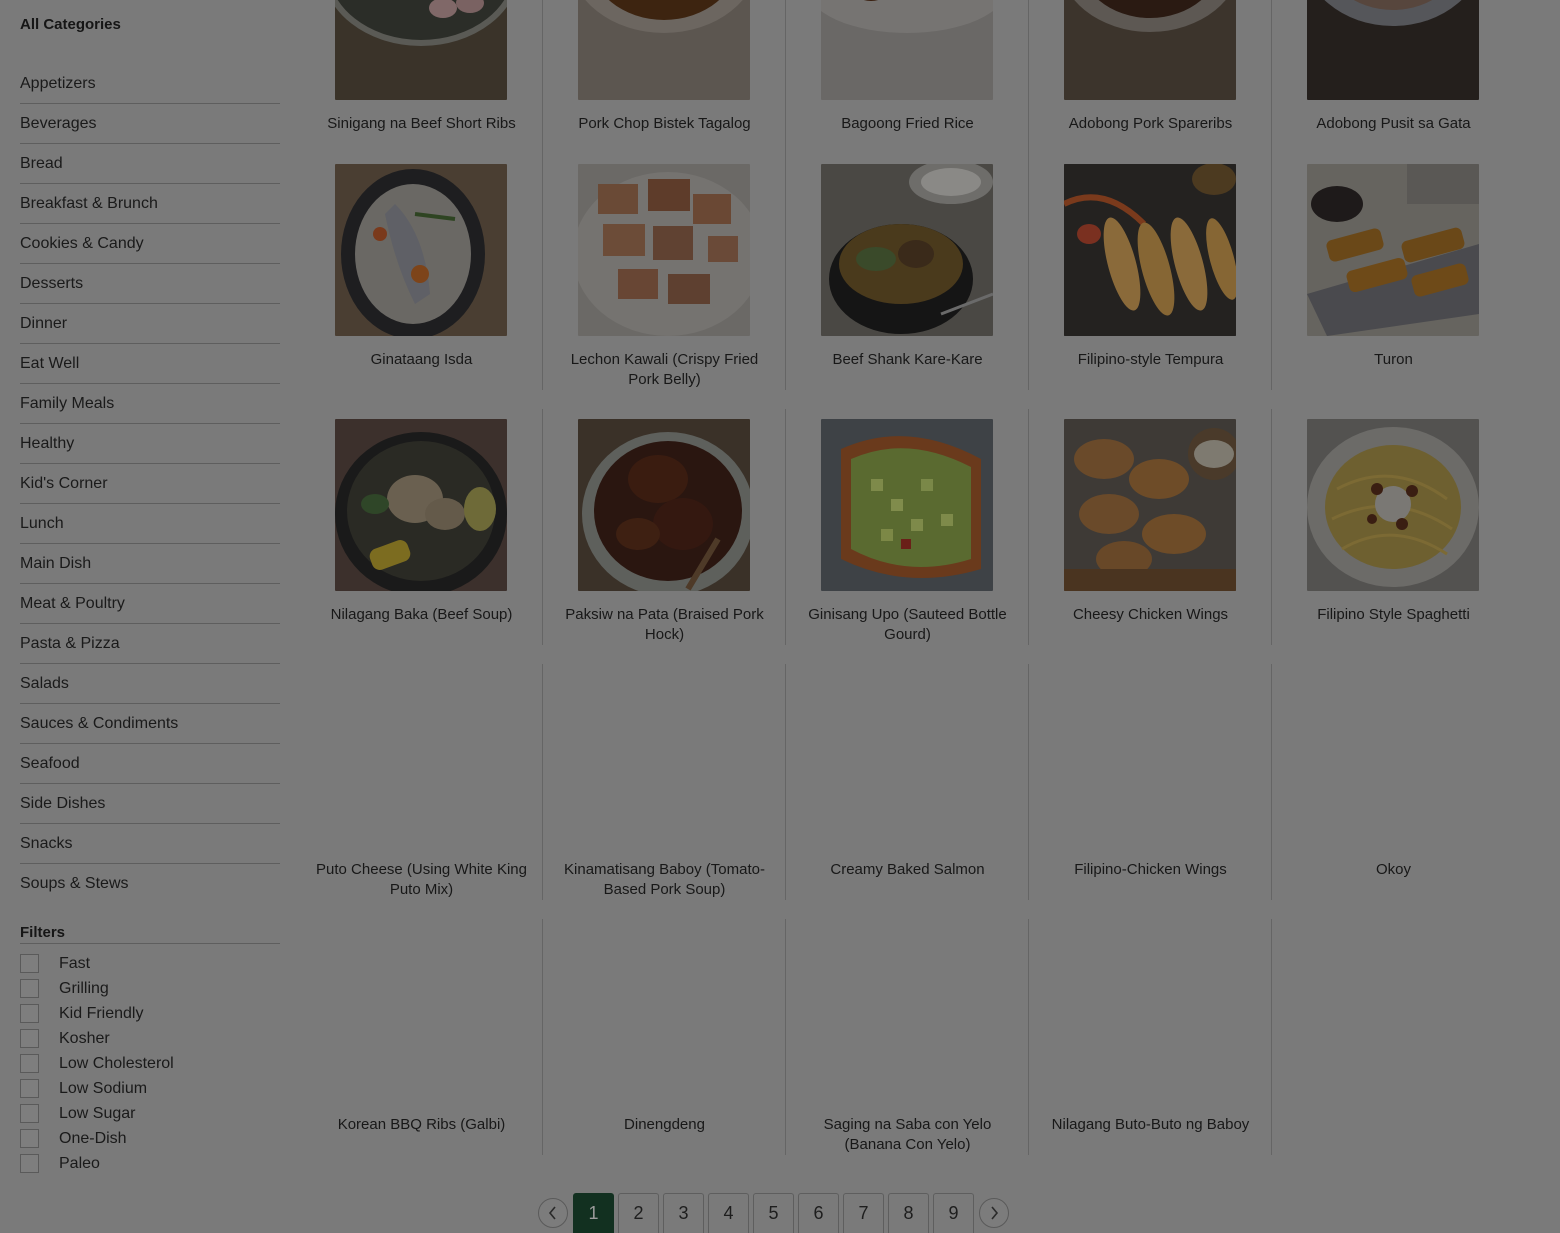 The height and width of the screenshot is (1233, 1560). Describe the element at coordinates (97, 1088) in the screenshot. I see `filter-option: Low Sodium` at that location.